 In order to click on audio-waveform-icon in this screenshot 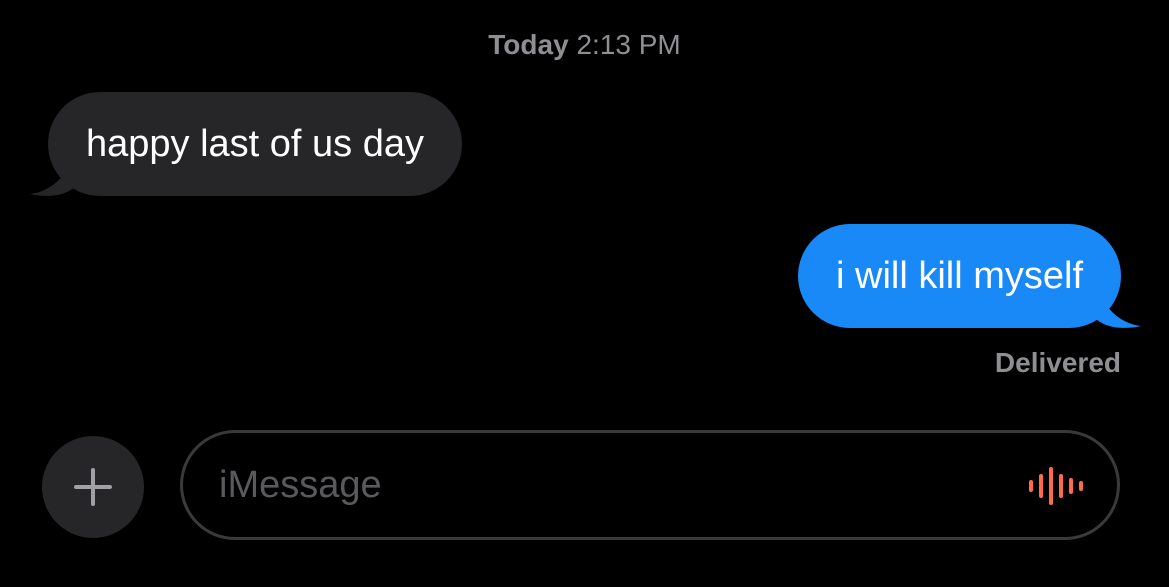, I will do `click(1057, 486)`.